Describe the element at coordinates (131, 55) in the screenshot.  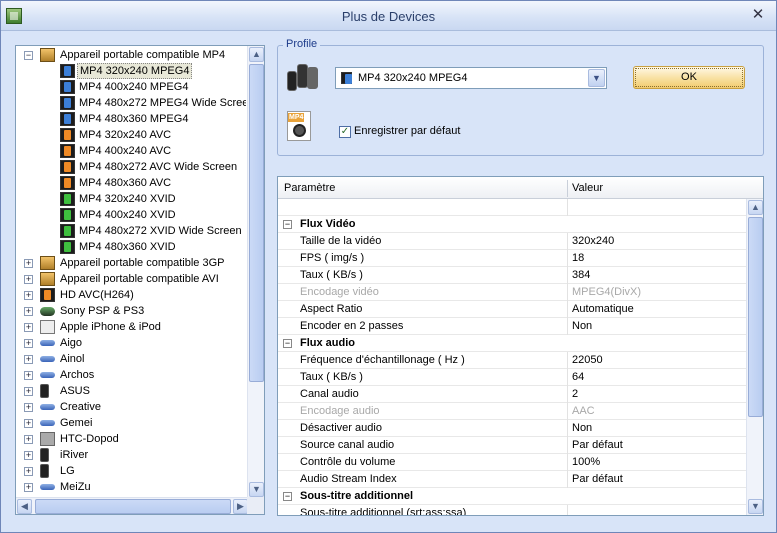
I see `tree-item: − Appareil portable compatible MP4` at that location.